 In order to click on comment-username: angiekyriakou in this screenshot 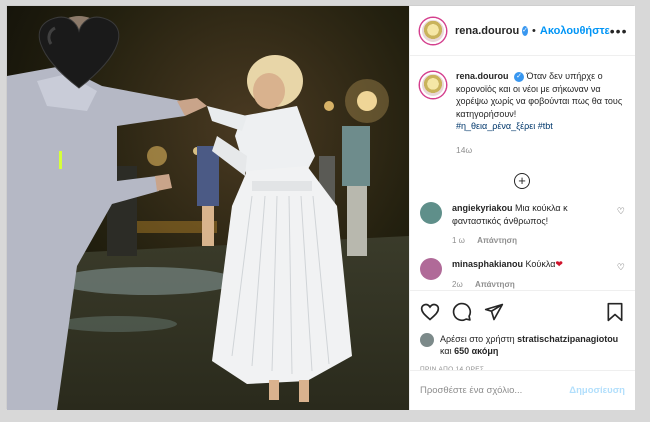, I will do `click(482, 208)`.